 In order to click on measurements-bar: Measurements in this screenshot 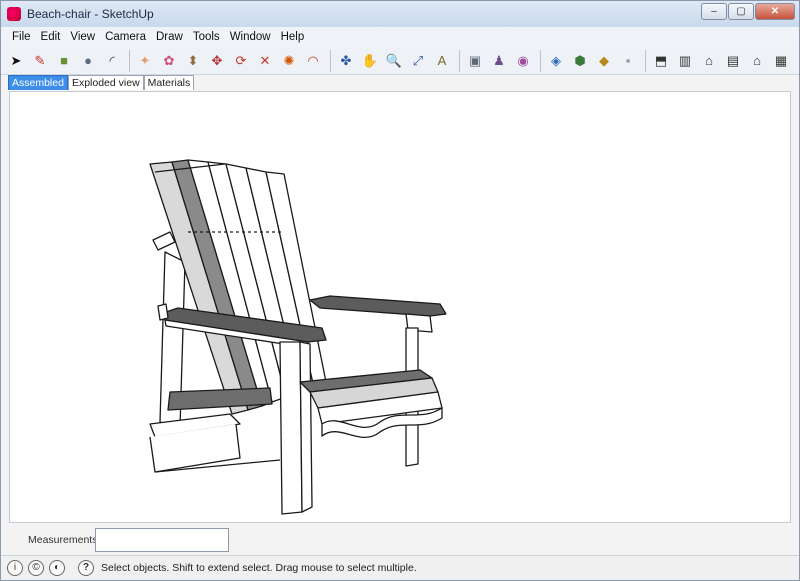, I will do `click(400, 540)`.